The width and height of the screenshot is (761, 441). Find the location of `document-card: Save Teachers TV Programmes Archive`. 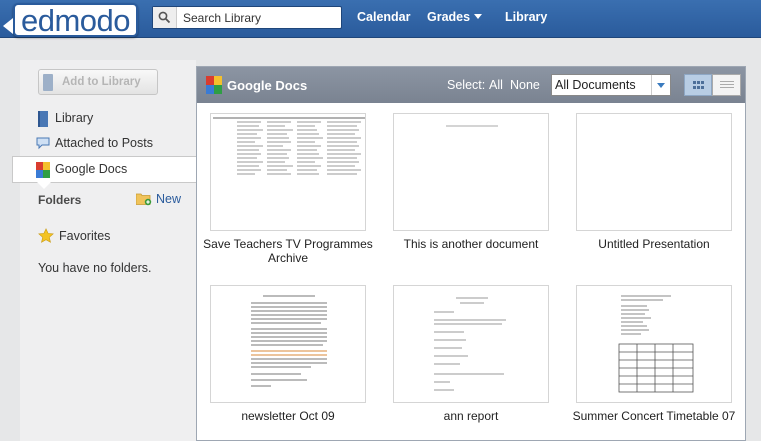

document-card: Save Teachers TV Programmes Archive is located at coordinates (288, 189).